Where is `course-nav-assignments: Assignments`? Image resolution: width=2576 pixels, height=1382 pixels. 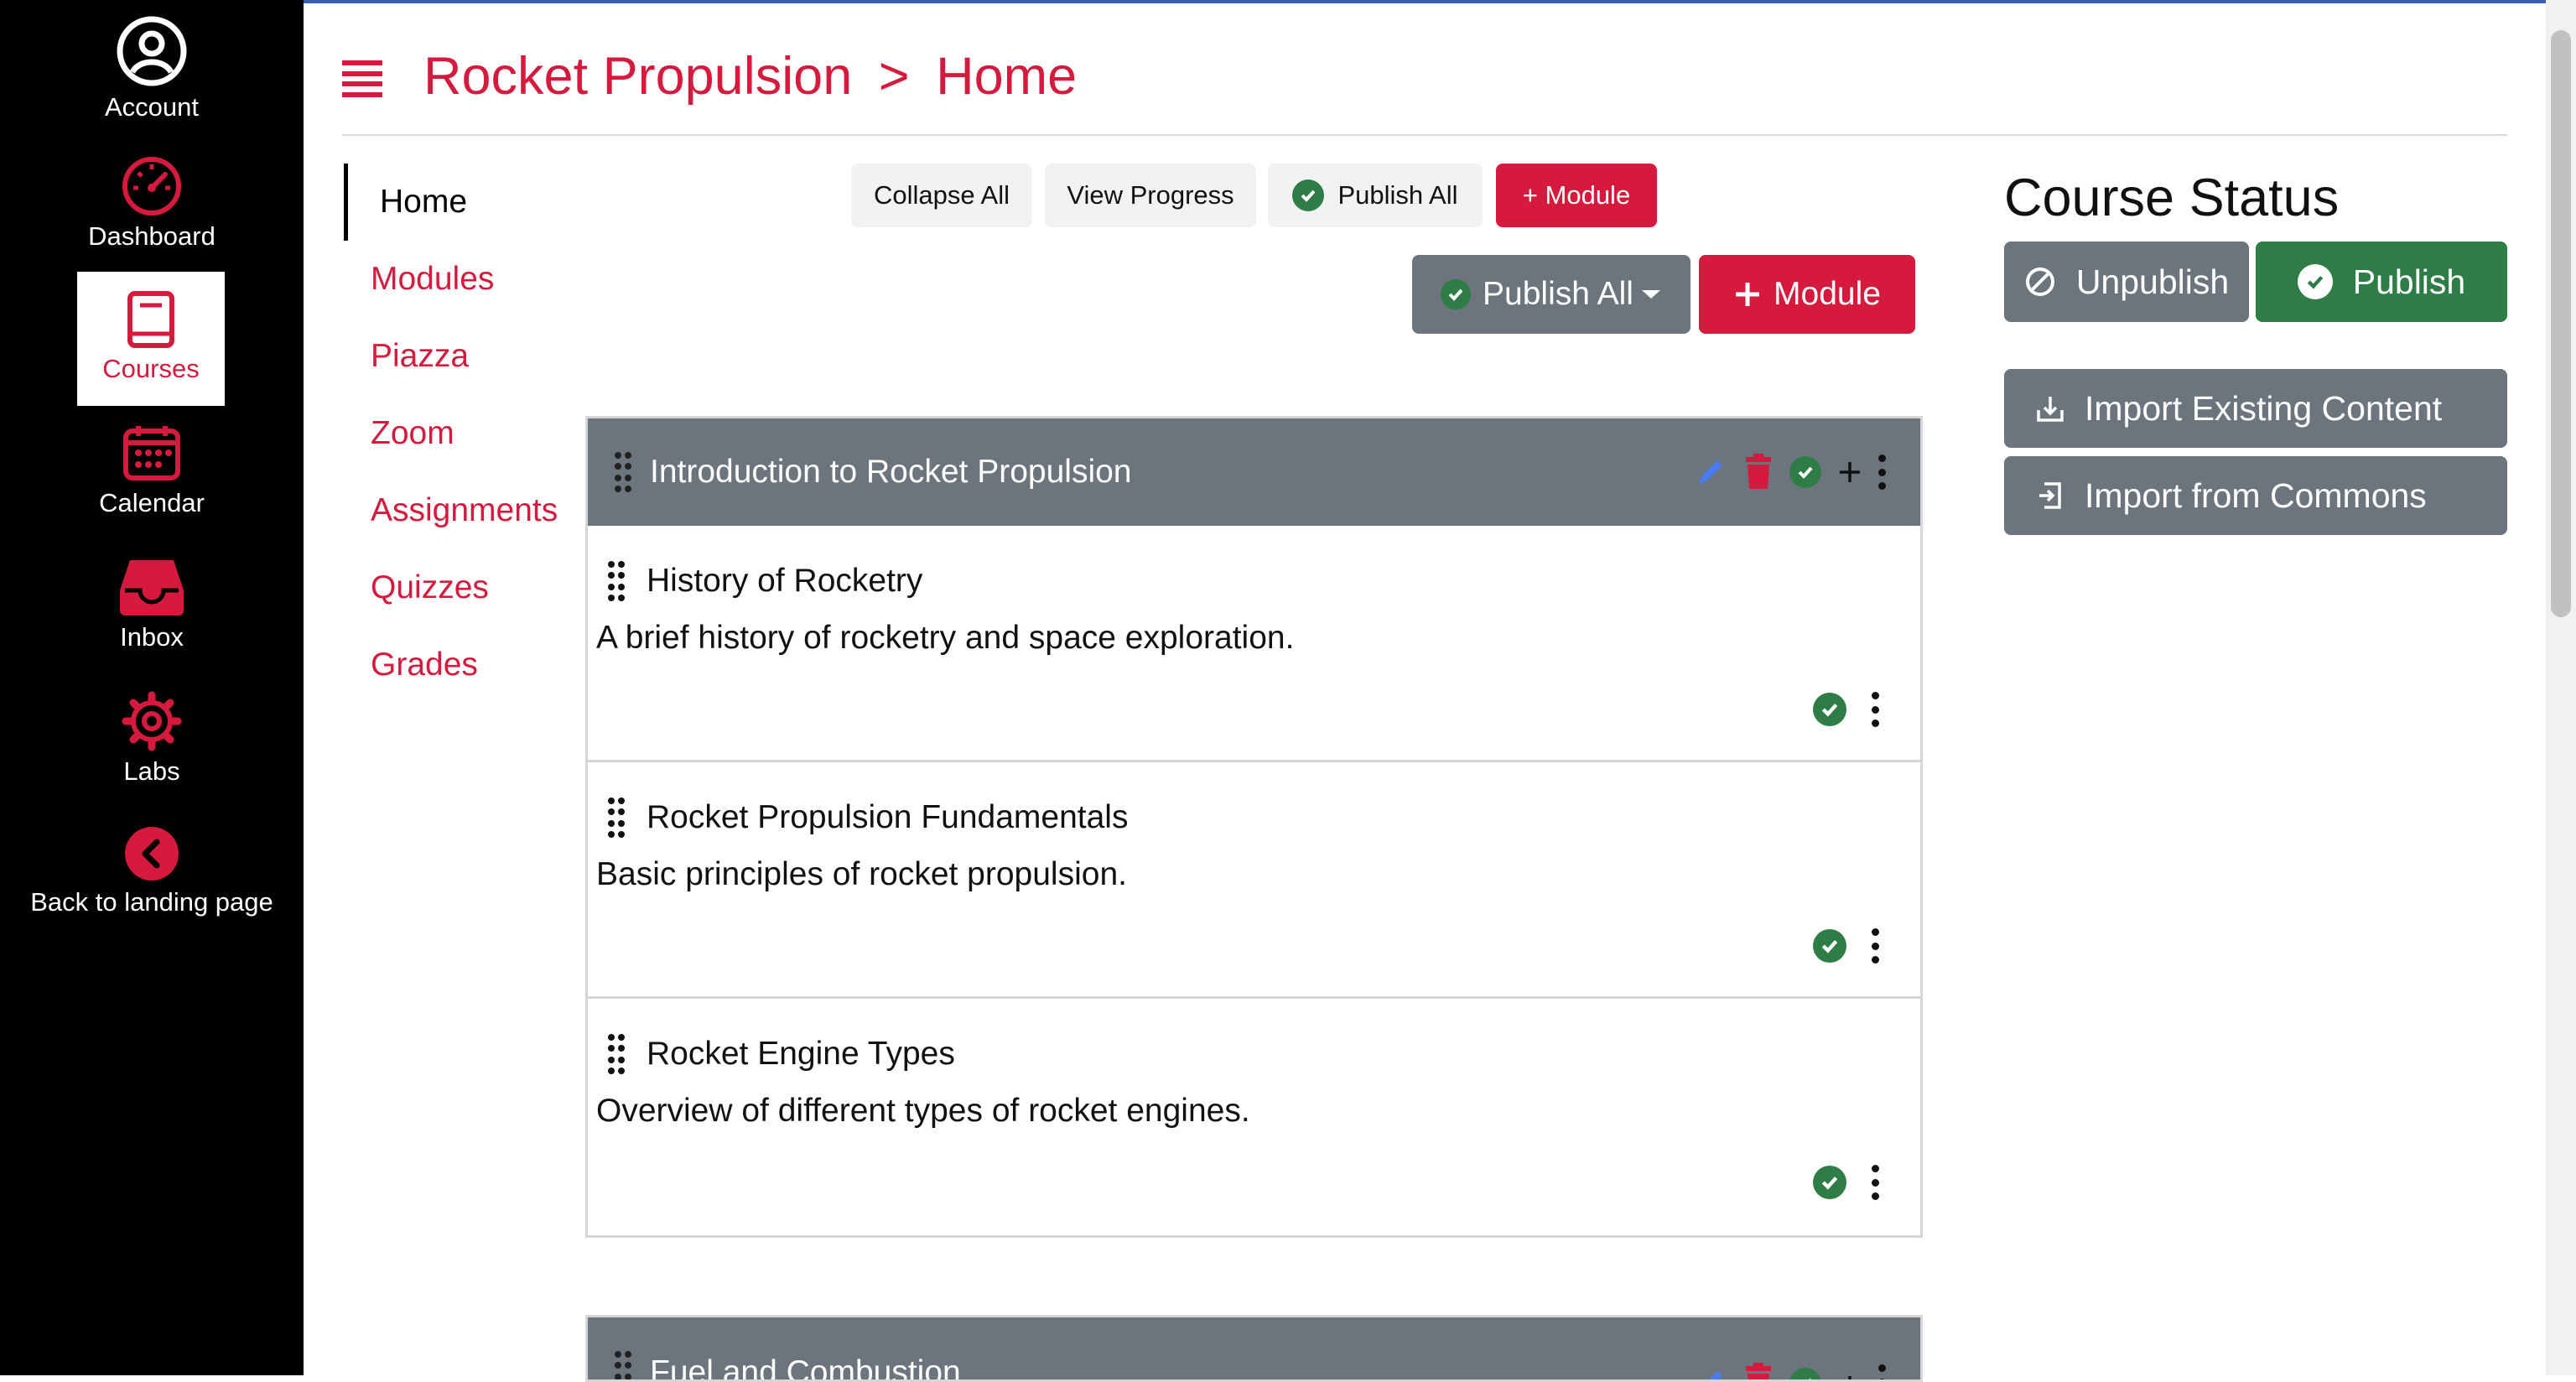 course-nav-assignments: Assignments is located at coordinates (457, 510).